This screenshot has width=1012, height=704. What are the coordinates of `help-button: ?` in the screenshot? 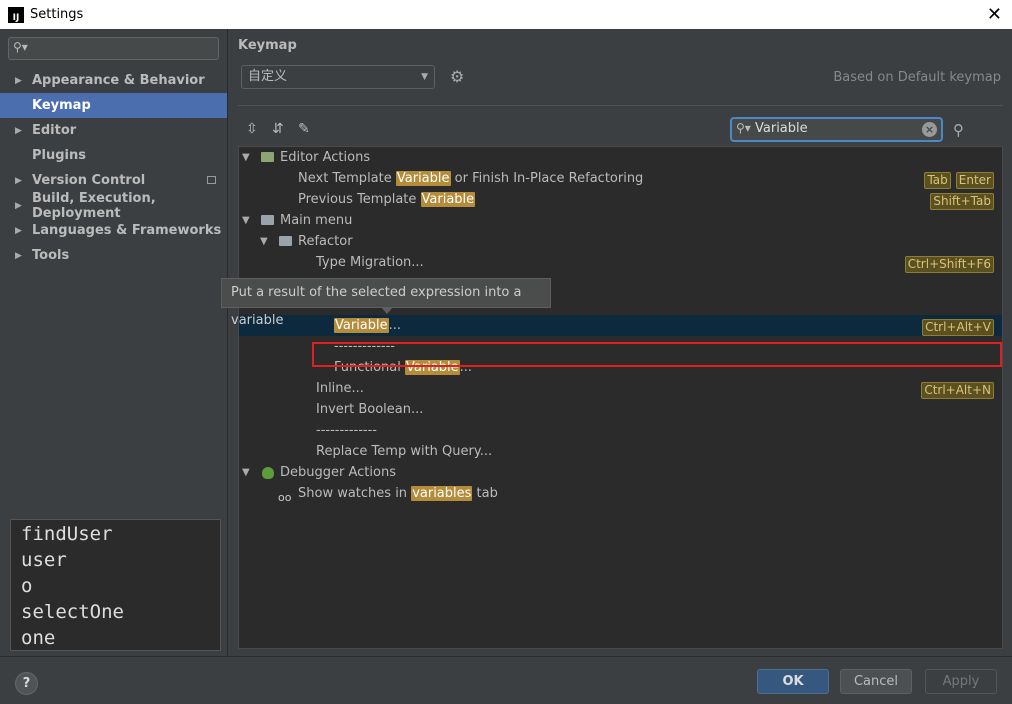 It's located at (26, 683).